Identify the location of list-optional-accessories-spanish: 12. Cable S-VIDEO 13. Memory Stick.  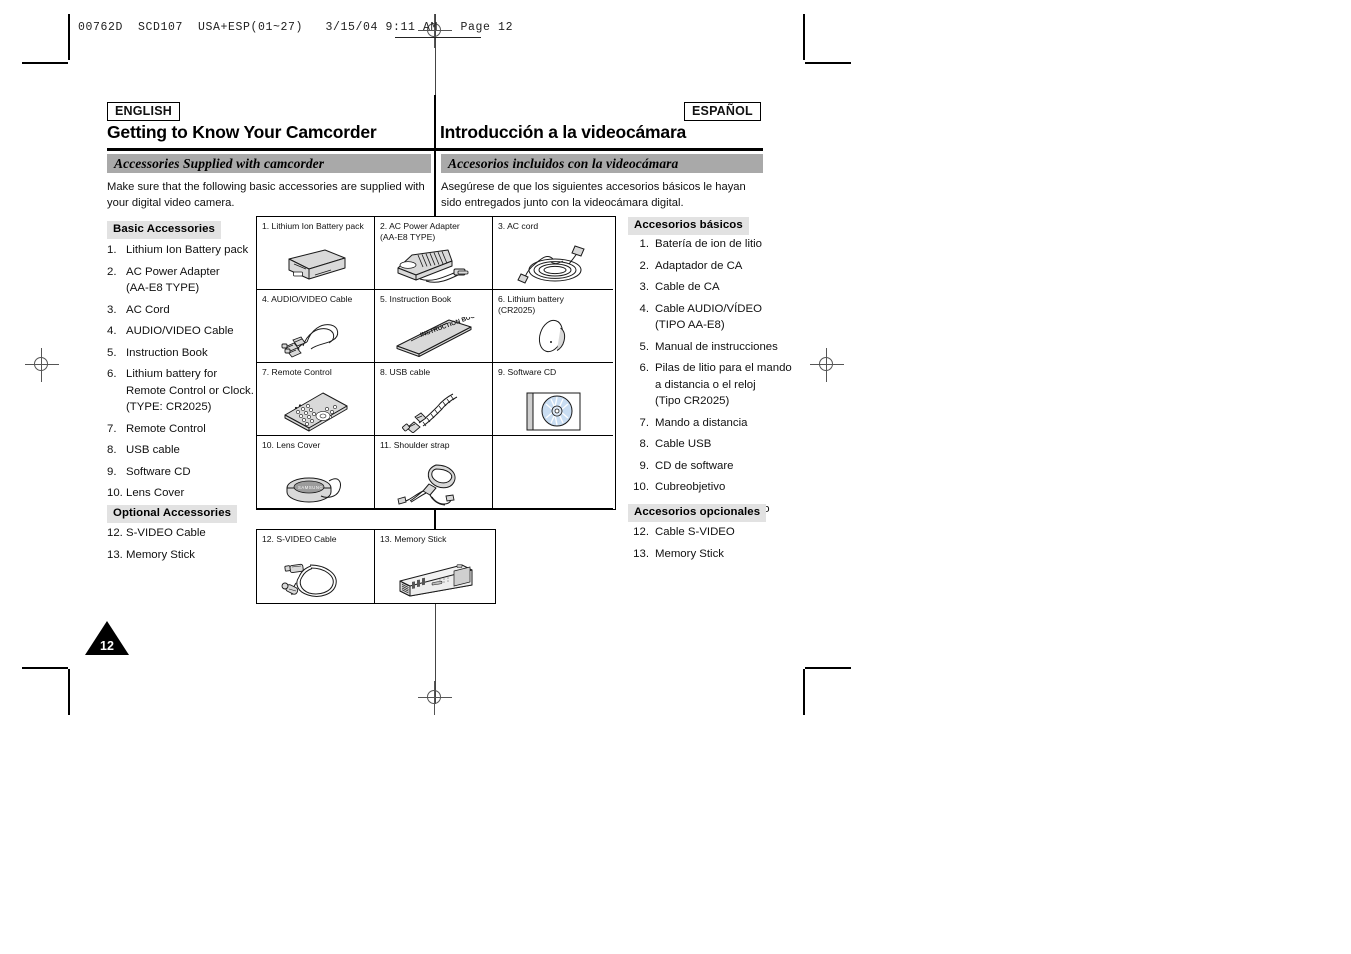
(710, 545).